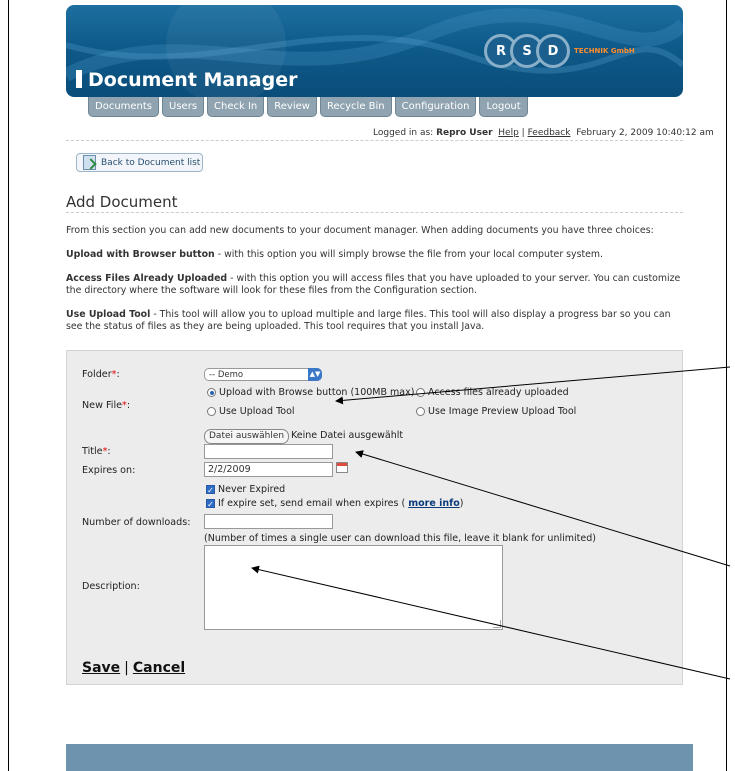 The width and height of the screenshot is (735, 771). I want to click on folder-label: Folder*:, so click(101, 374).